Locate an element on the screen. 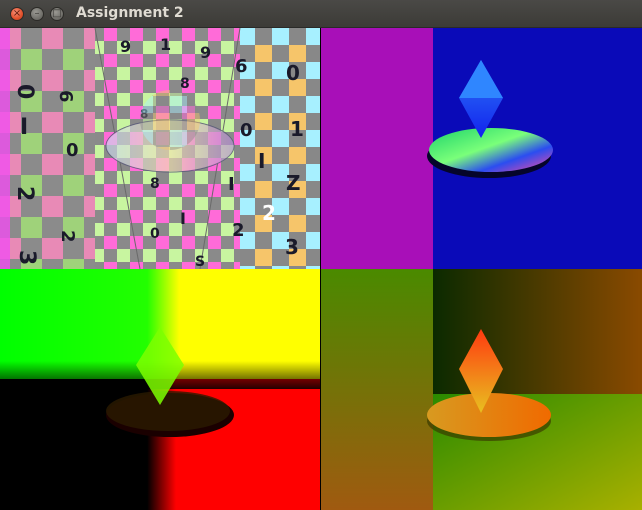 This screenshot has height=510, width=642. close-icon: × is located at coordinates (17, 13).